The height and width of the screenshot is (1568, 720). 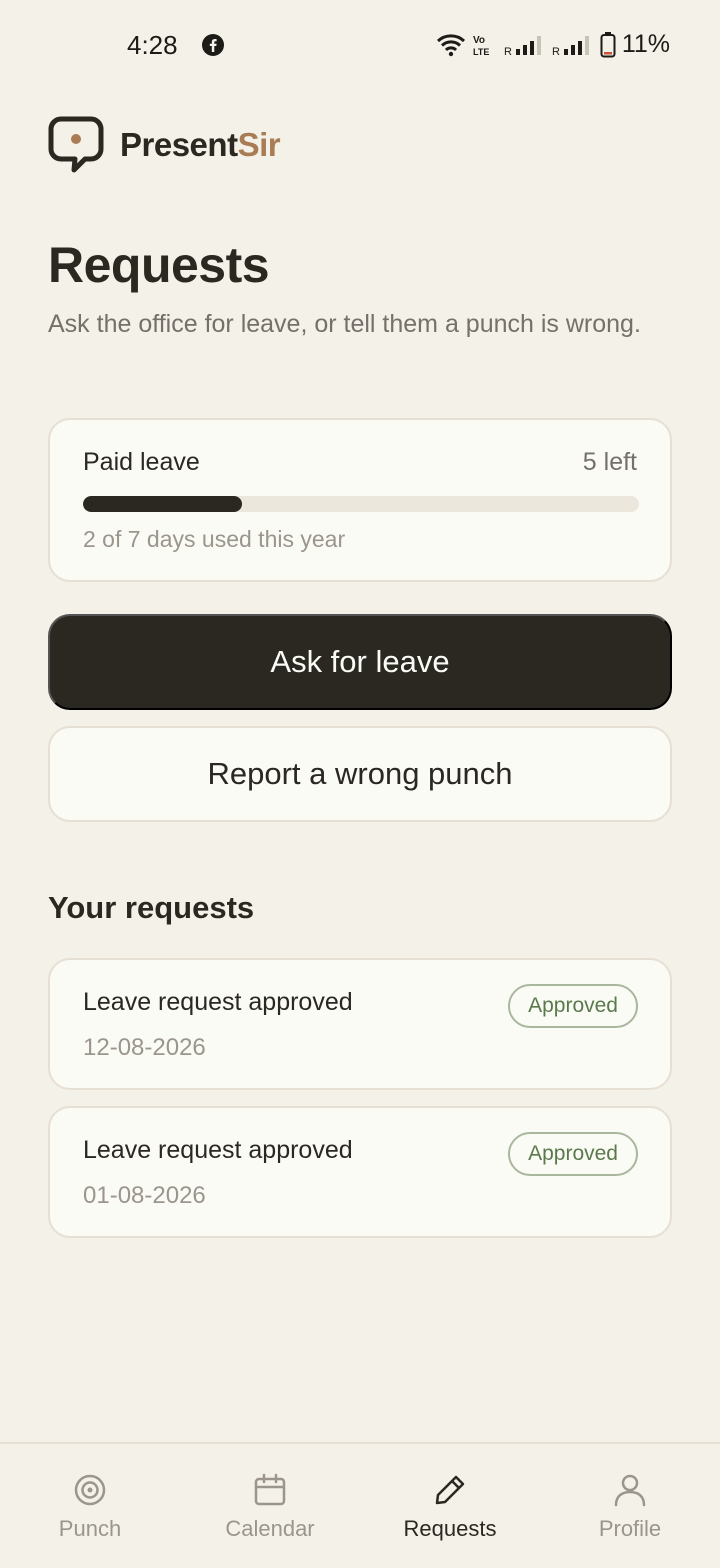 What do you see at coordinates (144, 1195) in the screenshot?
I see `request-date: 01-08-2026` at bounding box center [144, 1195].